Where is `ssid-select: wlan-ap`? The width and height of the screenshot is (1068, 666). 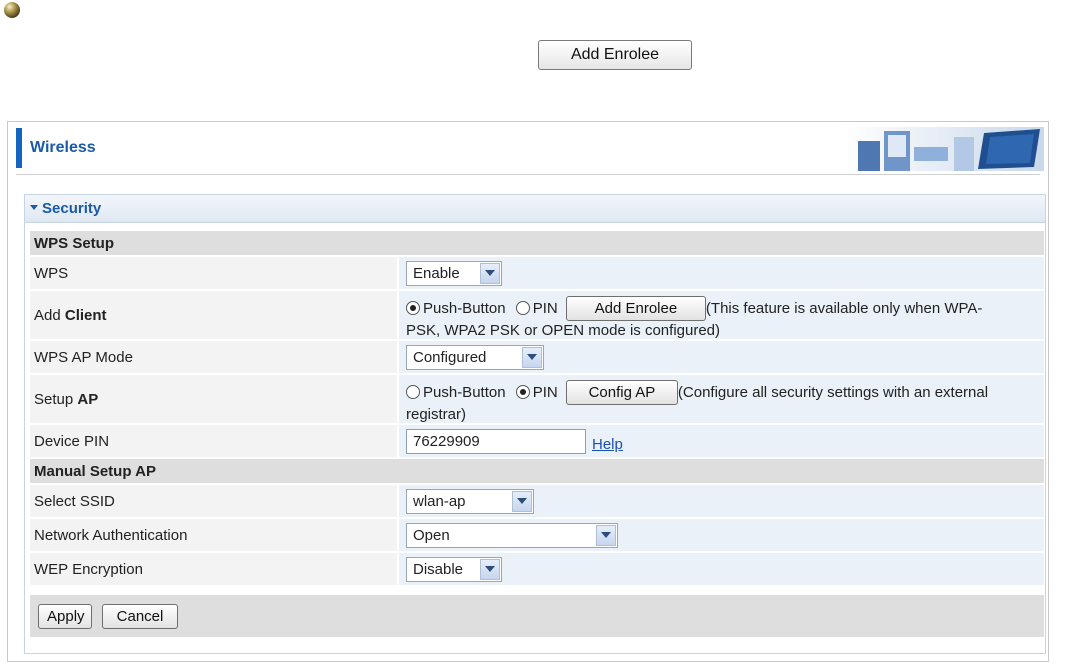
ssid-select: wlan-ap is located at coordinates (470, 501).